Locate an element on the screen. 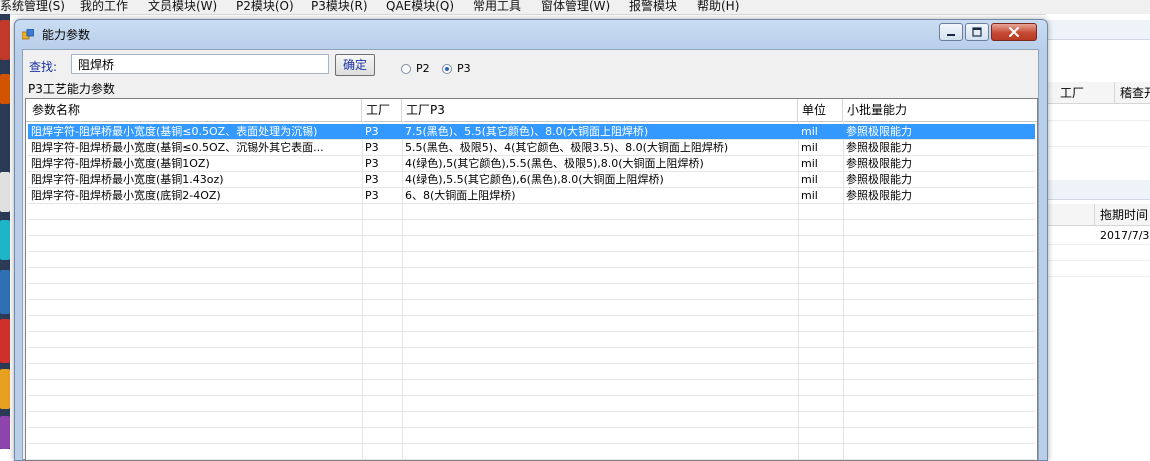 This screenshot has width=1150, height=461. menu-help: 帮助(H) is located at coordinates (718, 7).